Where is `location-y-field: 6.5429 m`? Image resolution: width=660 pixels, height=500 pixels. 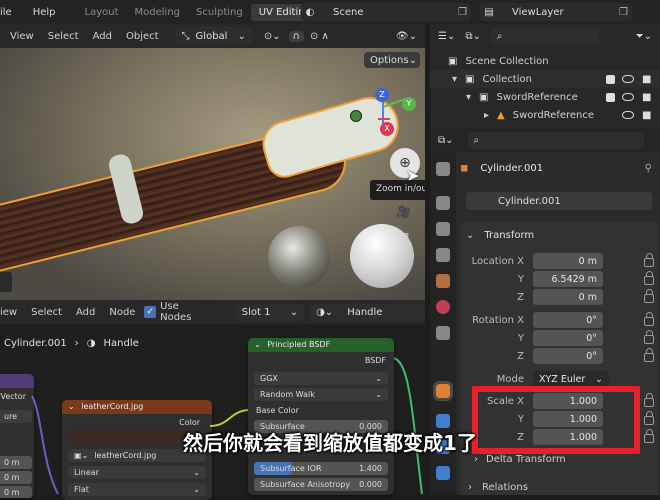 location-y-field: 6.5429 m is located at coordinates (568, 279).